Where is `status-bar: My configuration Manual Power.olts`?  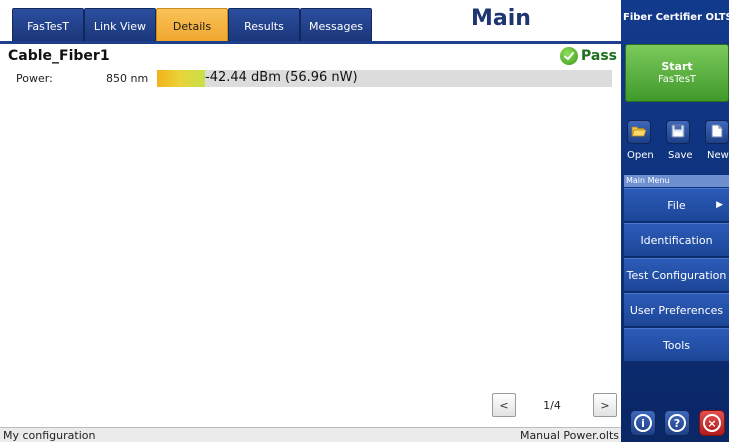 status-bar: My configuration Manual Power.olts is located at coordinates (310, 434).